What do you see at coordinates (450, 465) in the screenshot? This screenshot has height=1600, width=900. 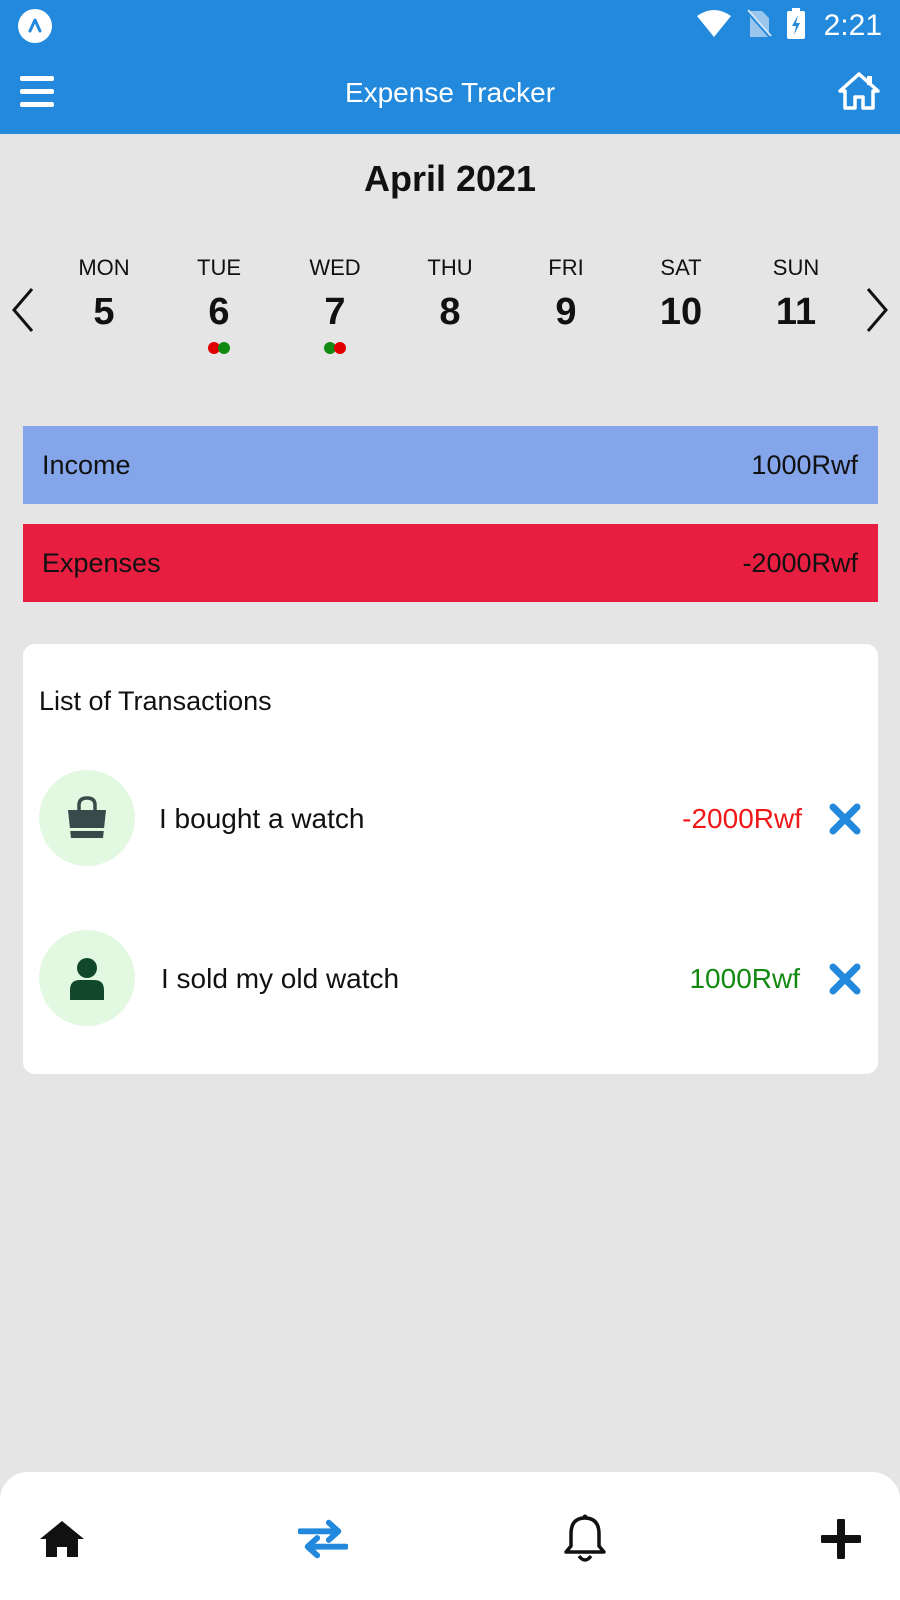 I see `income-summary: Income 1000Rwf` at bounding box center [450, 465].